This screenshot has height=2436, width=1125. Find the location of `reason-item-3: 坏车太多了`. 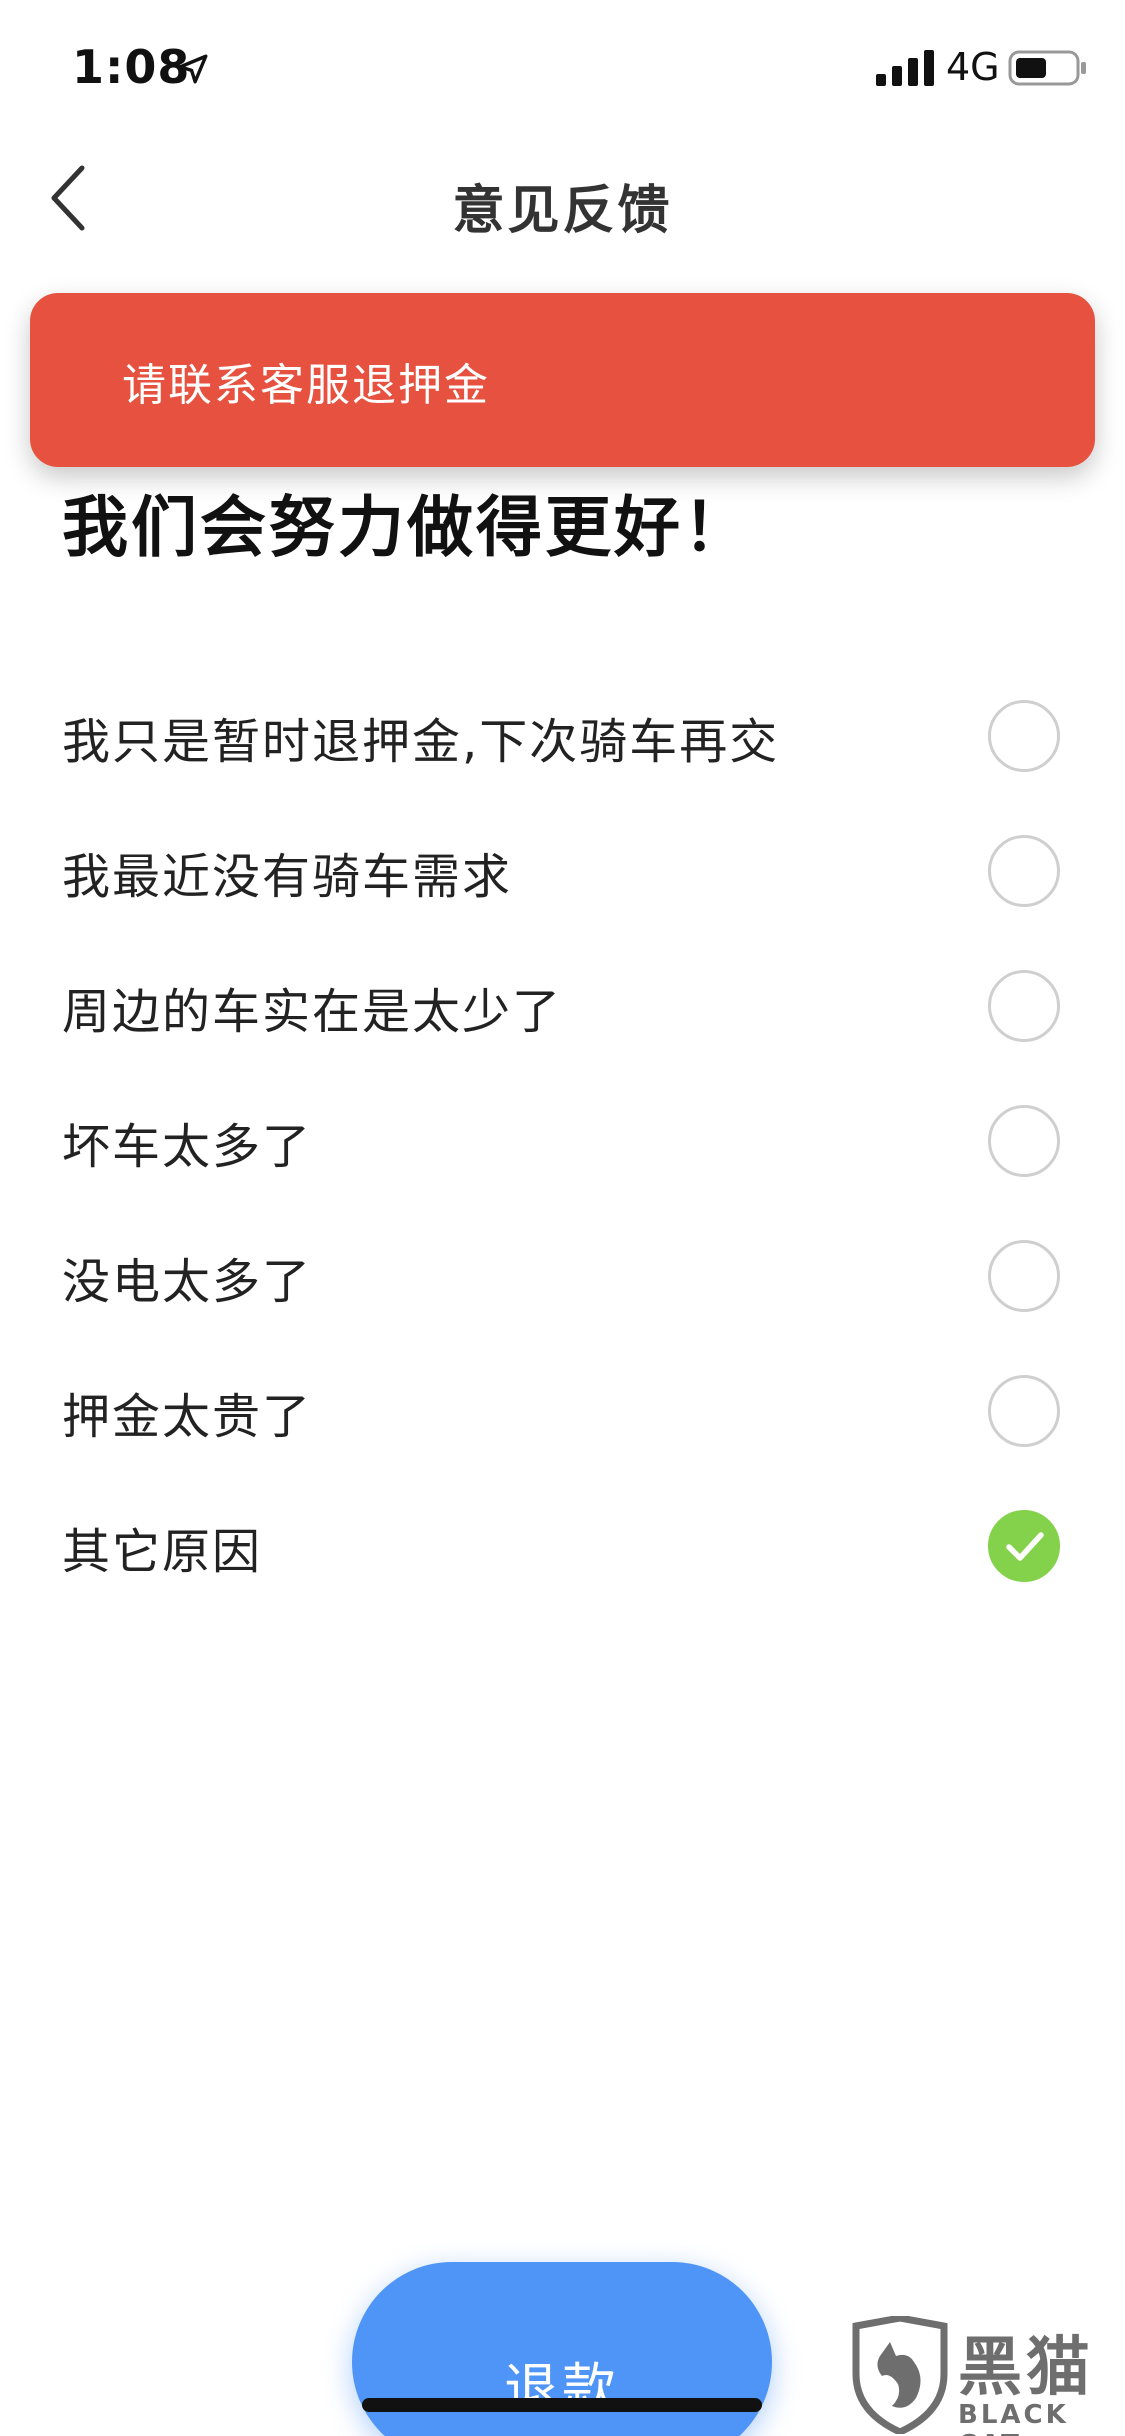

reason-item-3: 坏车太多了 is located at coordinates (562, 1140).